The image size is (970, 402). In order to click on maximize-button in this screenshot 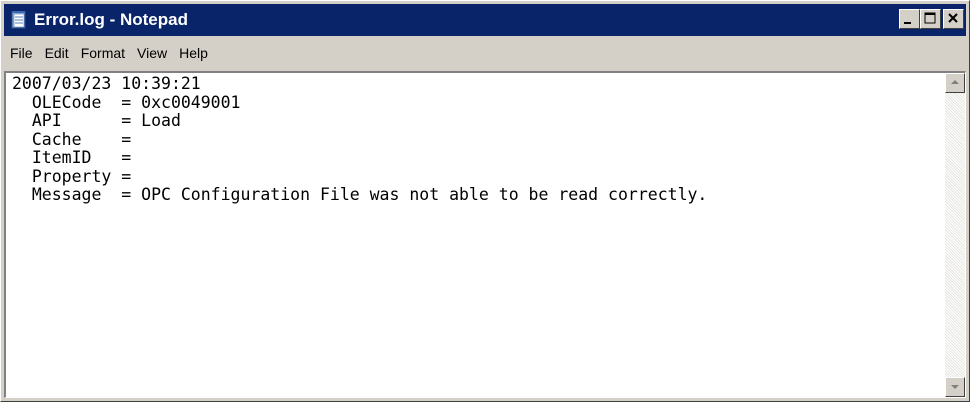, I will do `click(930, 19)`.